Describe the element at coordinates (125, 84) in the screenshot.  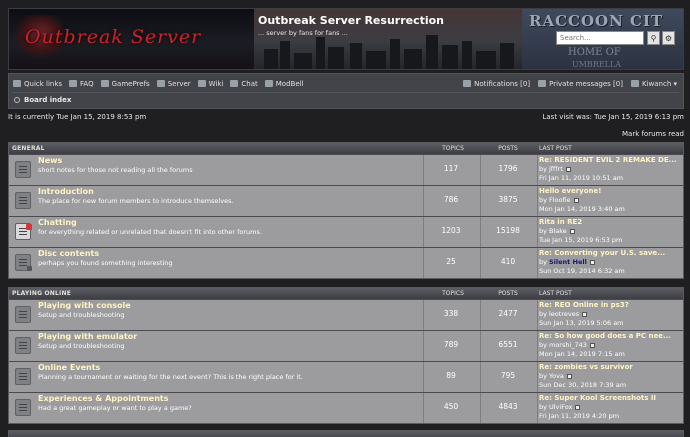
I see `nav-gameprefs: GamePrefs` at that location.